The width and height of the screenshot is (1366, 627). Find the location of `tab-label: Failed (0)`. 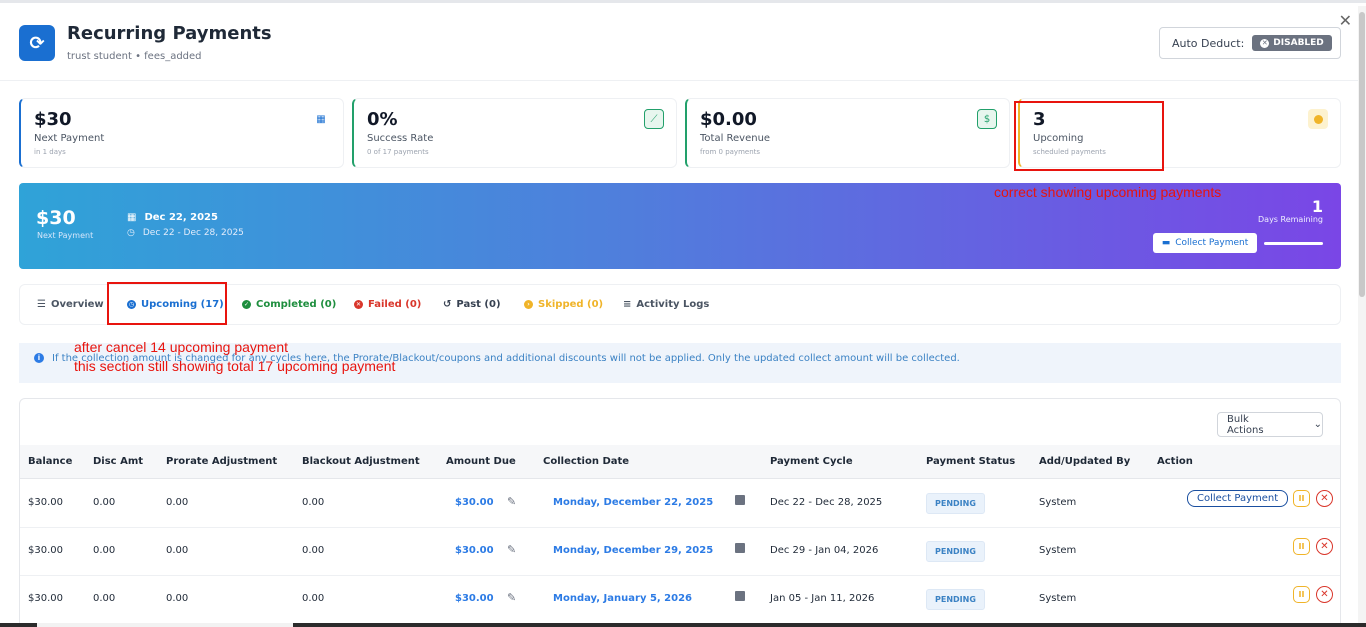

tab-label: Failed (0) is located at coordinates (395, 304).